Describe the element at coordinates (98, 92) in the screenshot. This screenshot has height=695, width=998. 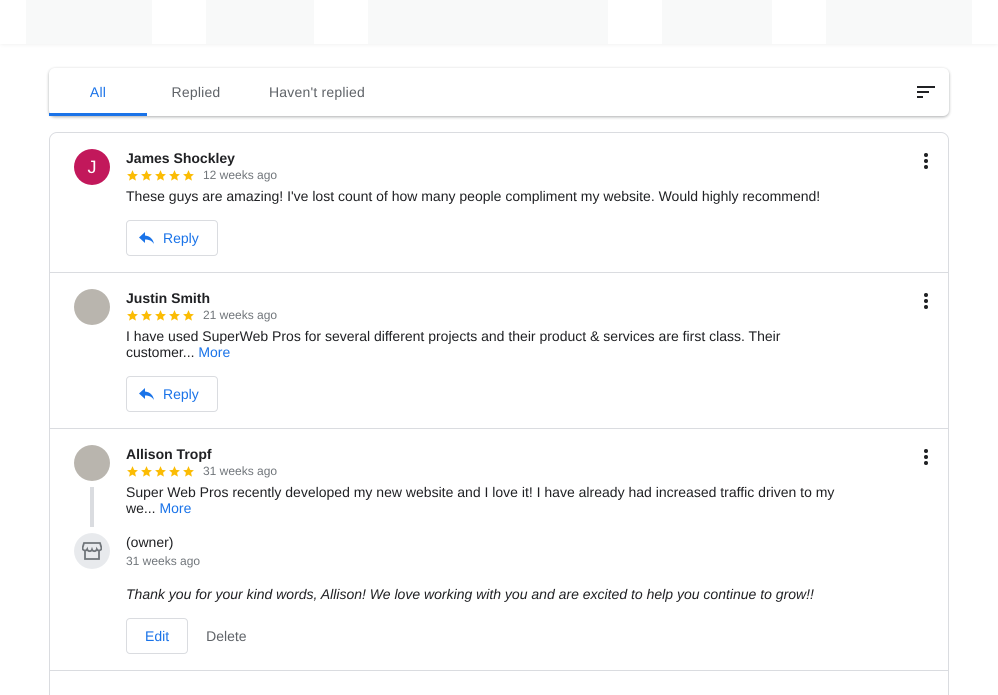
I see `filter-tab: All` at that location.